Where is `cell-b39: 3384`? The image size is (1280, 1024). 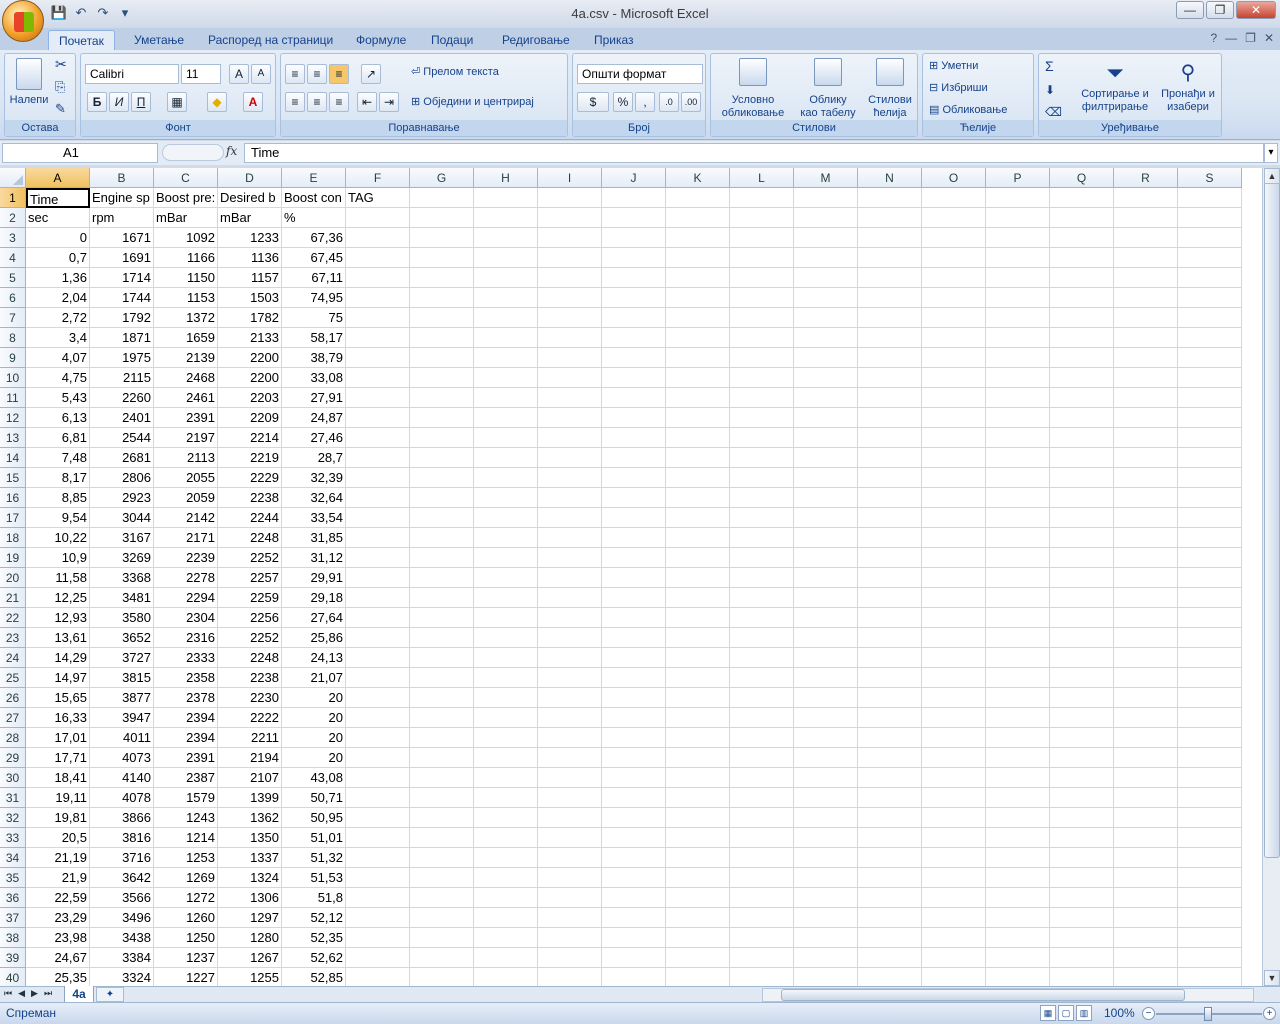 cell-b39: 3384 is located at coordinates (122, 958).